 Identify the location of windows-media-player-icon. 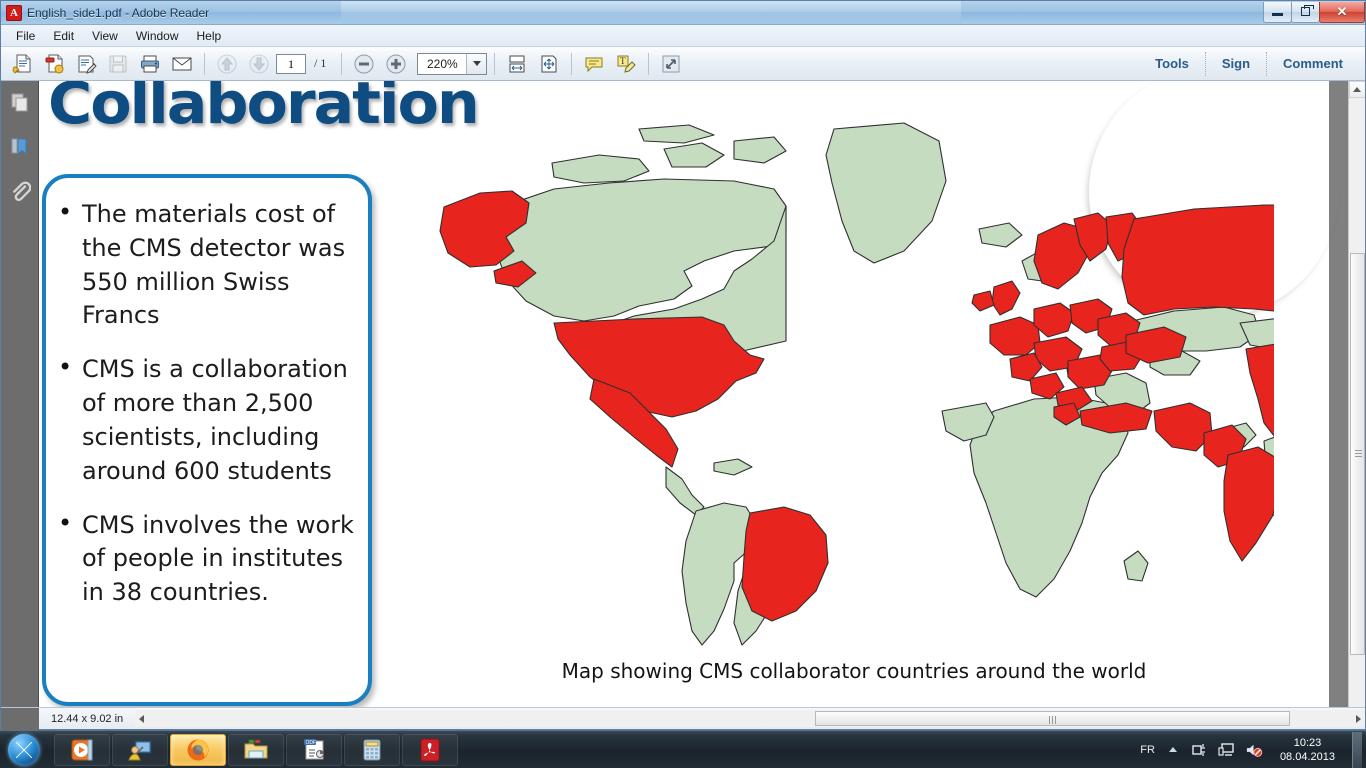
(82, 749).